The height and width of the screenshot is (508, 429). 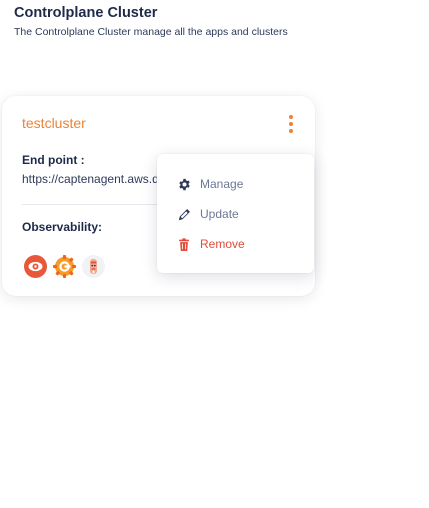 I want to click on divider, so click(x=92, y=204).